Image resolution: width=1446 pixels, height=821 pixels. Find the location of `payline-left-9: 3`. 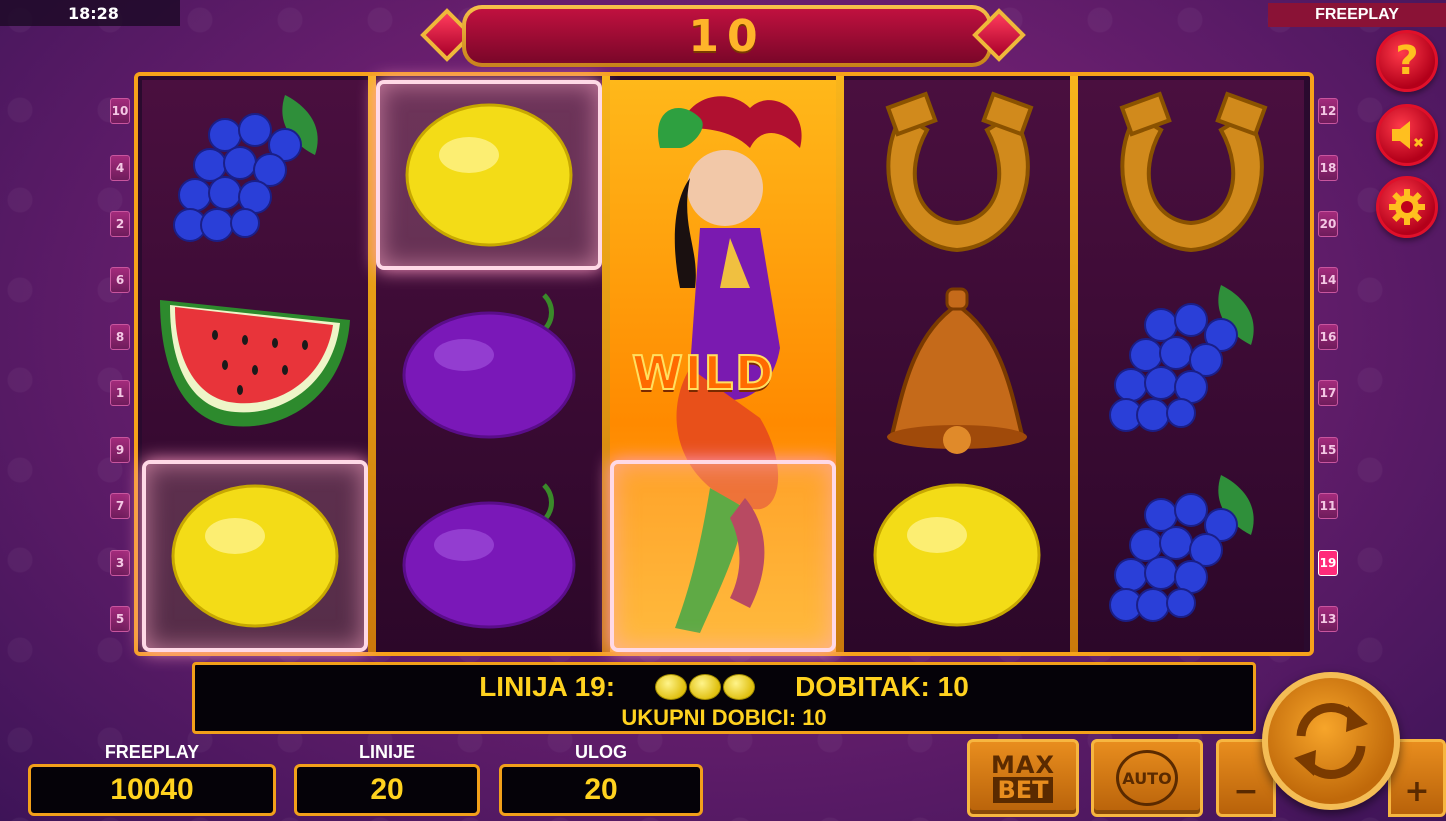

payline-left-9: 3 is located at coordinates (120, 563).